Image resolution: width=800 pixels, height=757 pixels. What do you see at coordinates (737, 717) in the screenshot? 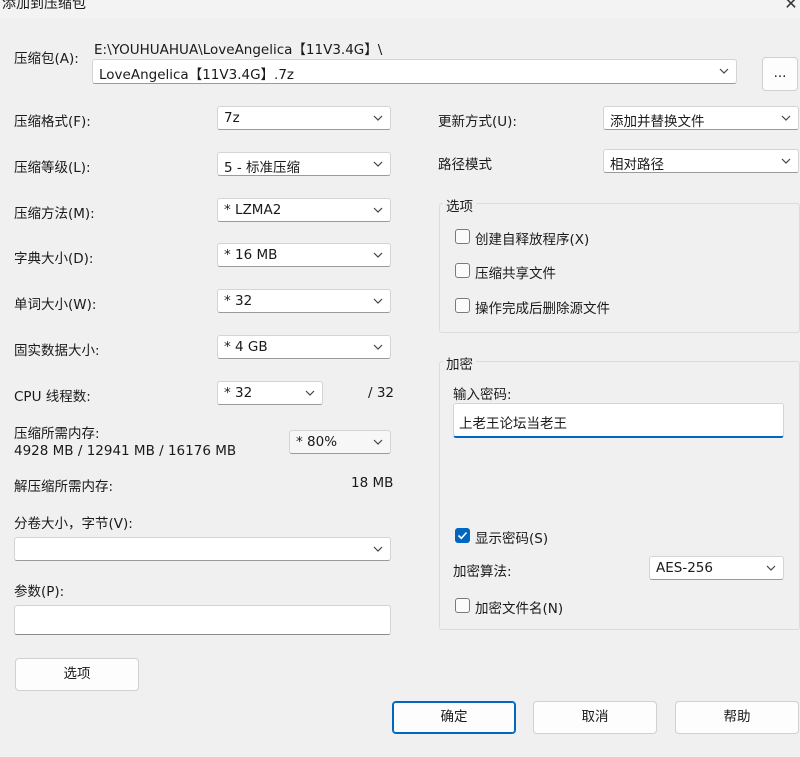
I see `help-button: 帮助` at bounding box center [737, 717].